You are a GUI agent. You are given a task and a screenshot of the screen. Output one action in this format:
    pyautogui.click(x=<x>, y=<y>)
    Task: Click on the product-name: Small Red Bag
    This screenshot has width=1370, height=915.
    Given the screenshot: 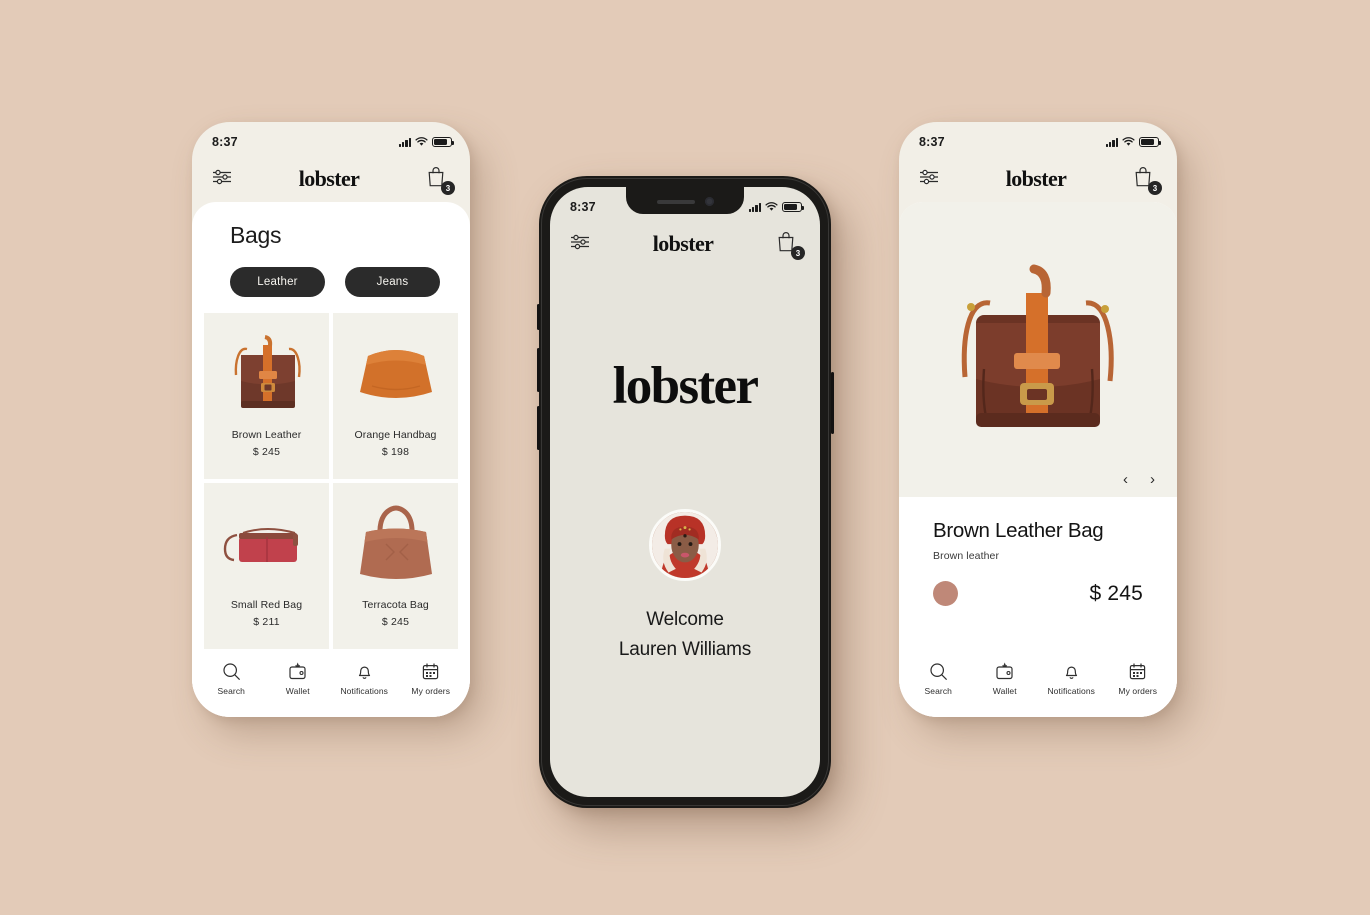 What is the action you would take?
    pyautogui.click(x=266, y=605)
    